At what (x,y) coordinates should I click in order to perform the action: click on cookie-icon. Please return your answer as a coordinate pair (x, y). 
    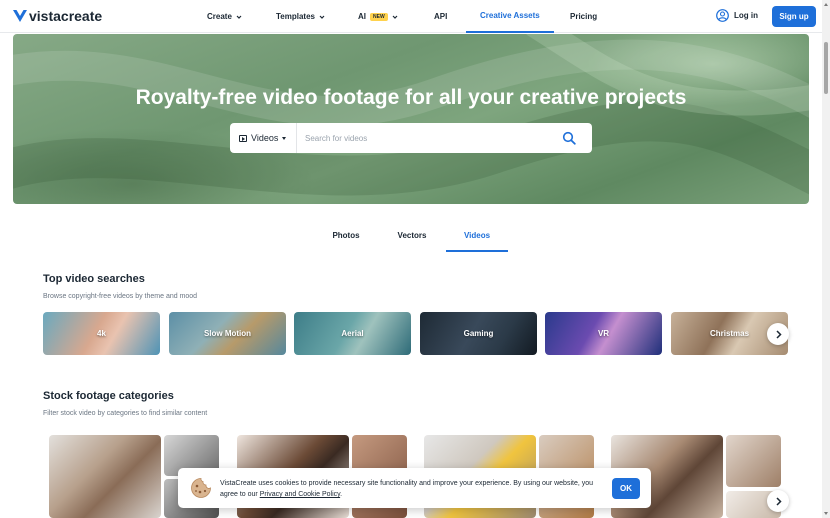
    Looking at the image, I should click on (201, 488).